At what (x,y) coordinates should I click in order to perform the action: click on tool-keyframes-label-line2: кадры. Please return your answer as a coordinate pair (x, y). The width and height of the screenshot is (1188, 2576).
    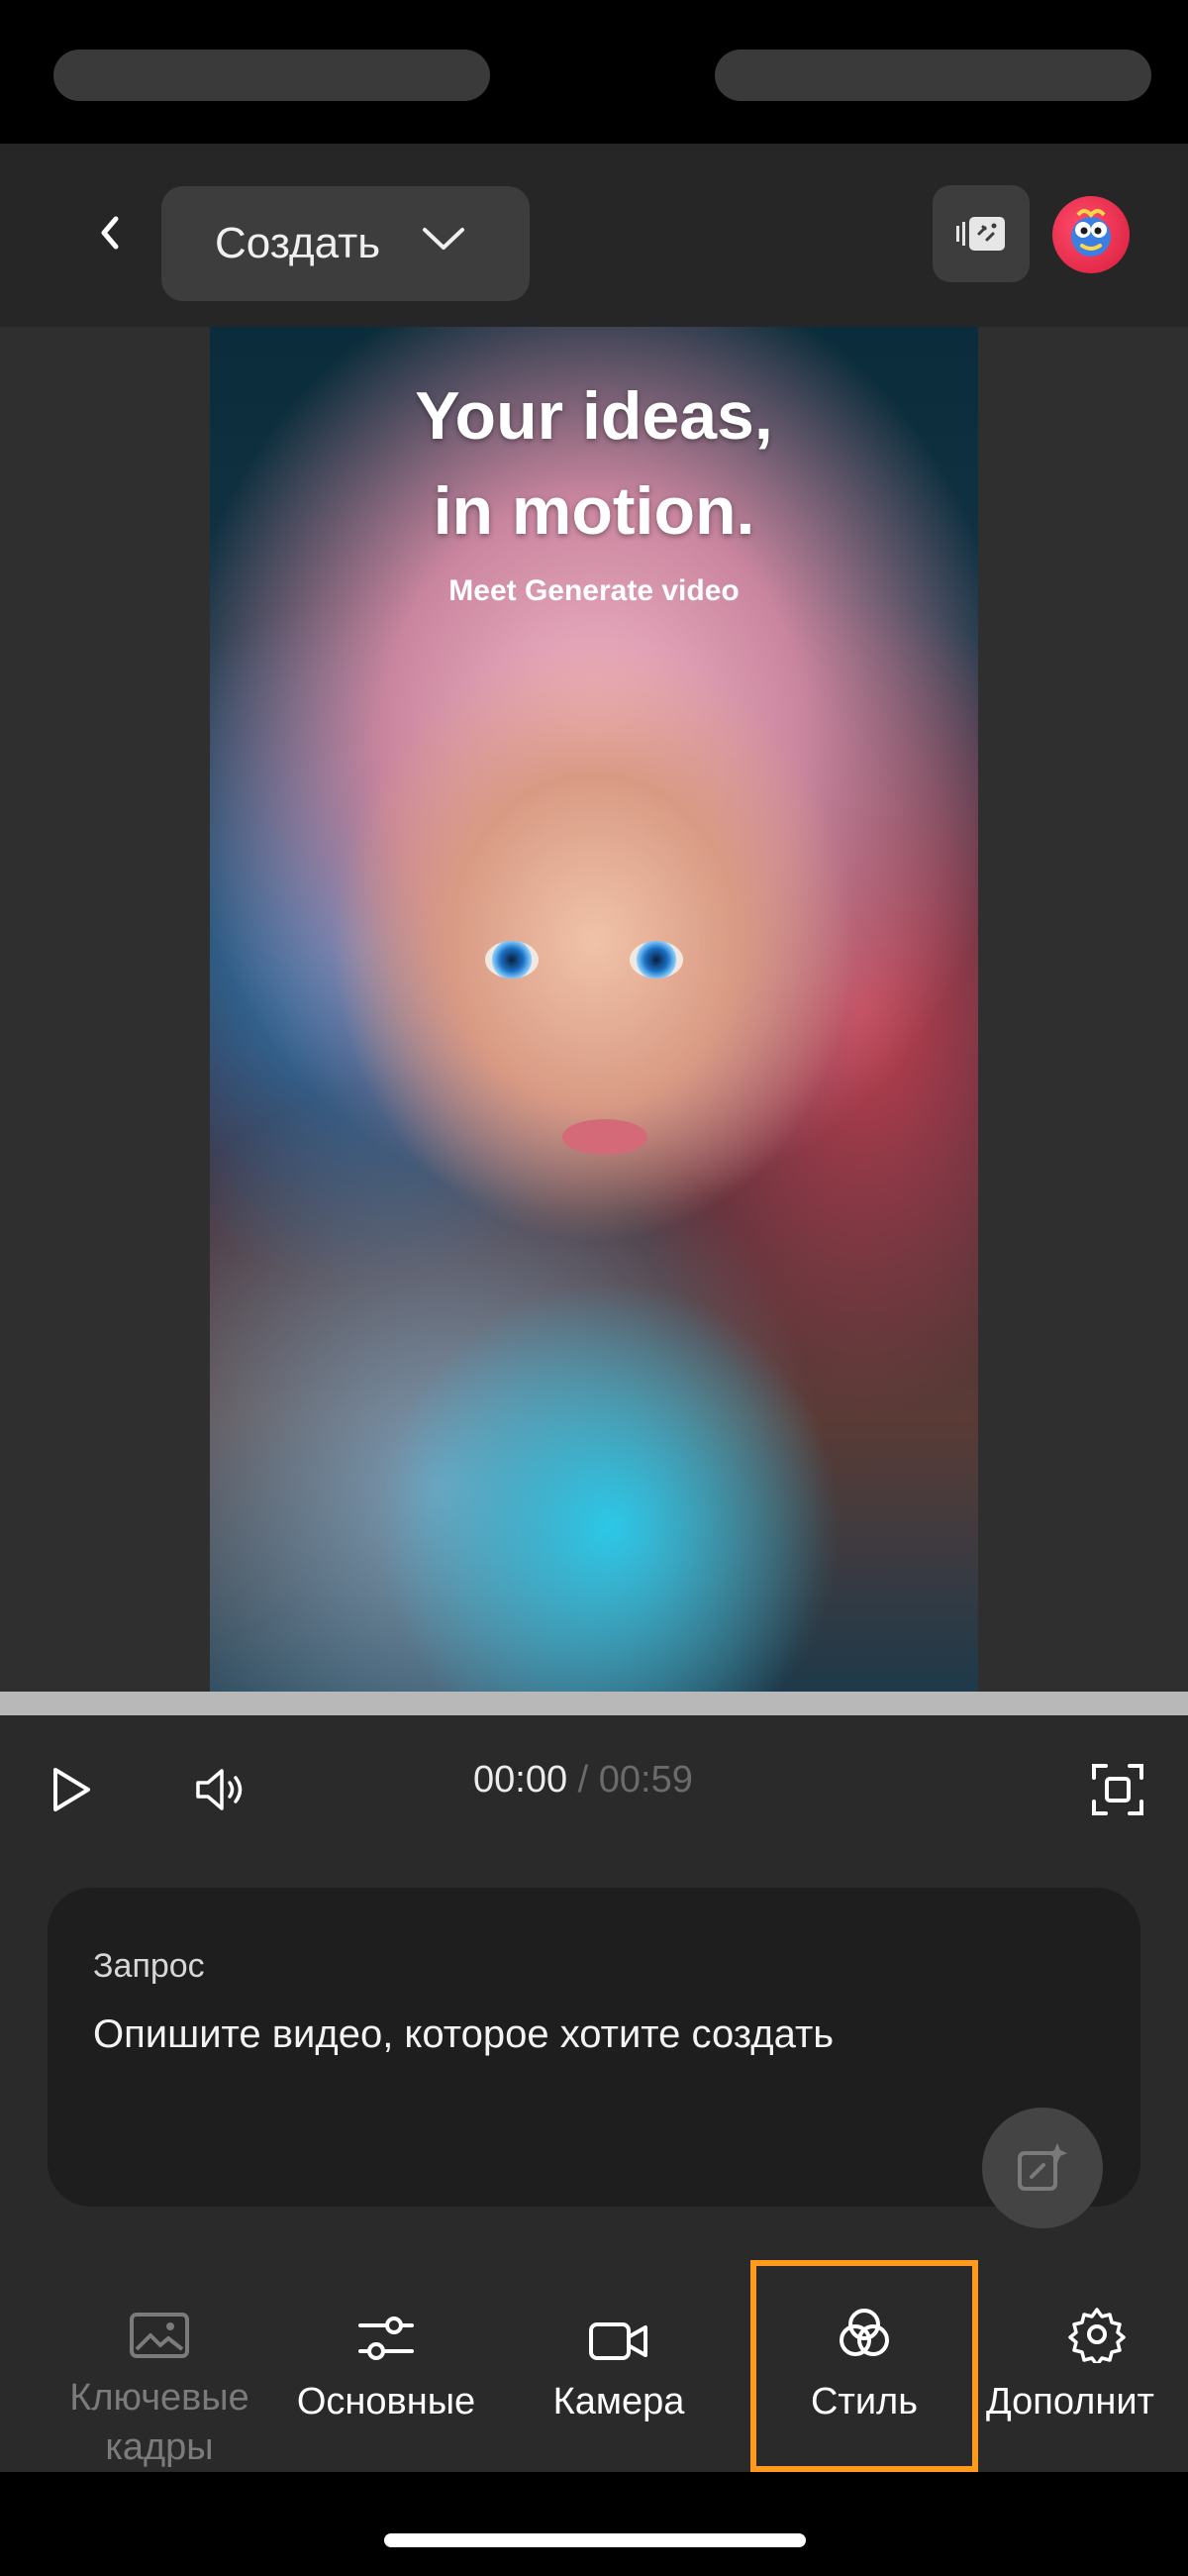
    Looking at the image, I should click on (159, 2447).